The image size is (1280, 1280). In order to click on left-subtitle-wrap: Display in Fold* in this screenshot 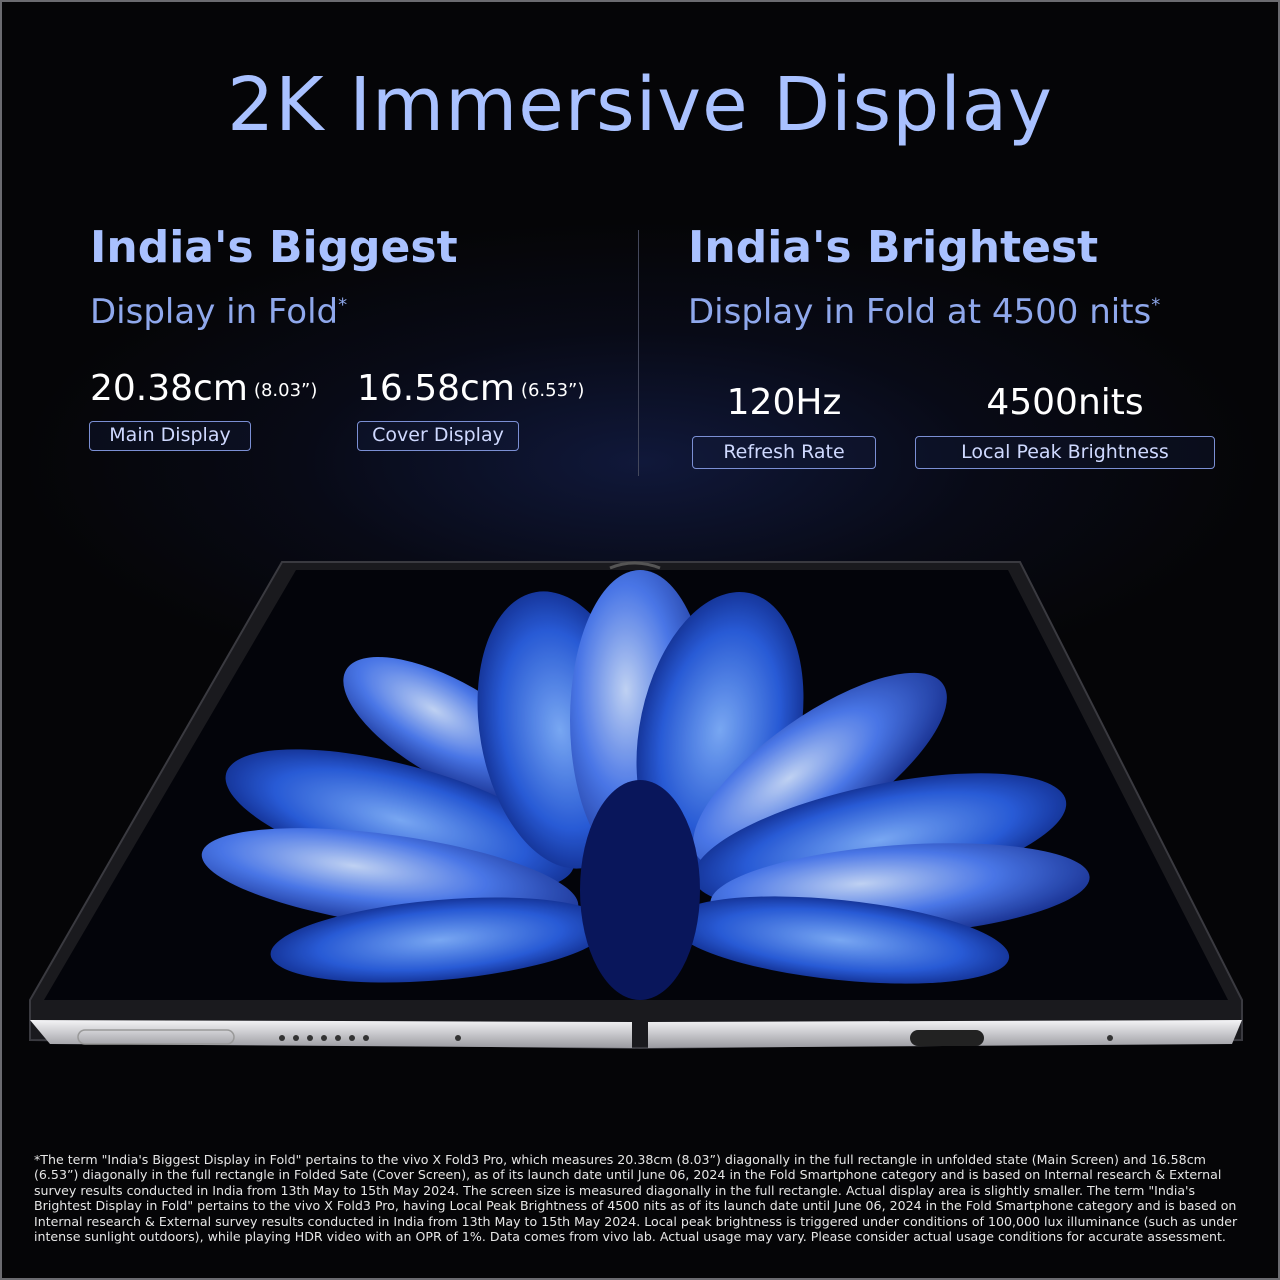, I will do `click(218, 312)`.